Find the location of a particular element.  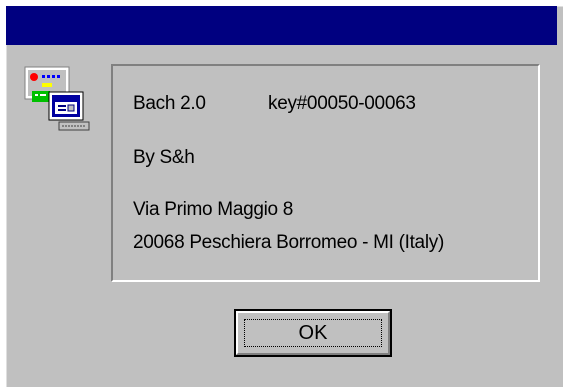

ok-button-label: OK is located at coordinates (313, 333).